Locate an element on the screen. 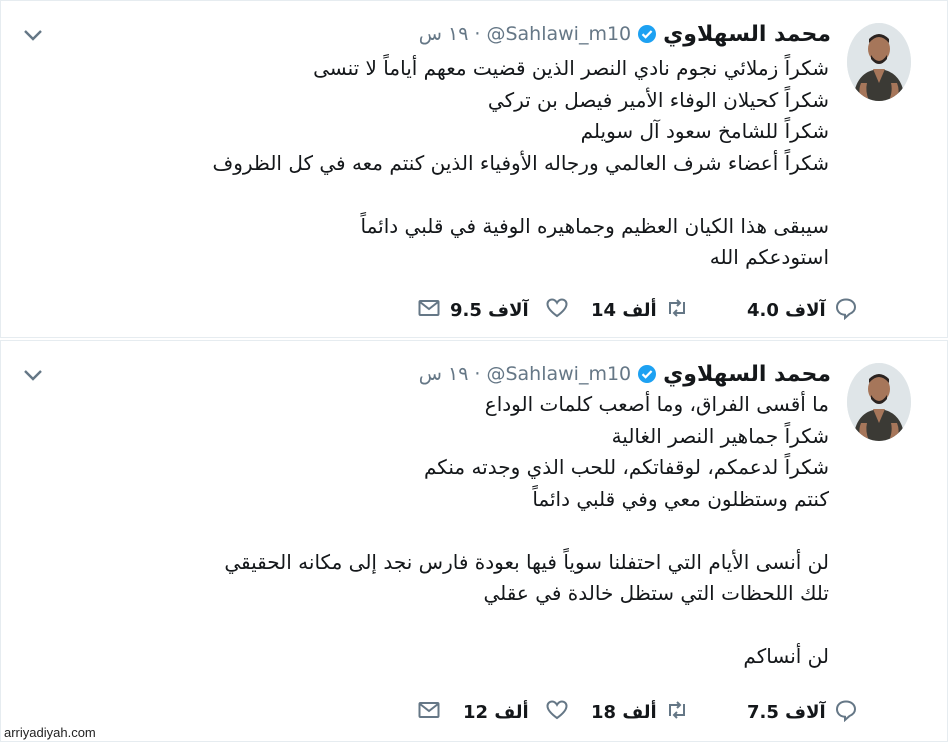 This screenshot has height=744, width=950. tweet-line: ما أقسى الفراق، وما أصعب كلمات الوداع is located at coordinates (656, 404).